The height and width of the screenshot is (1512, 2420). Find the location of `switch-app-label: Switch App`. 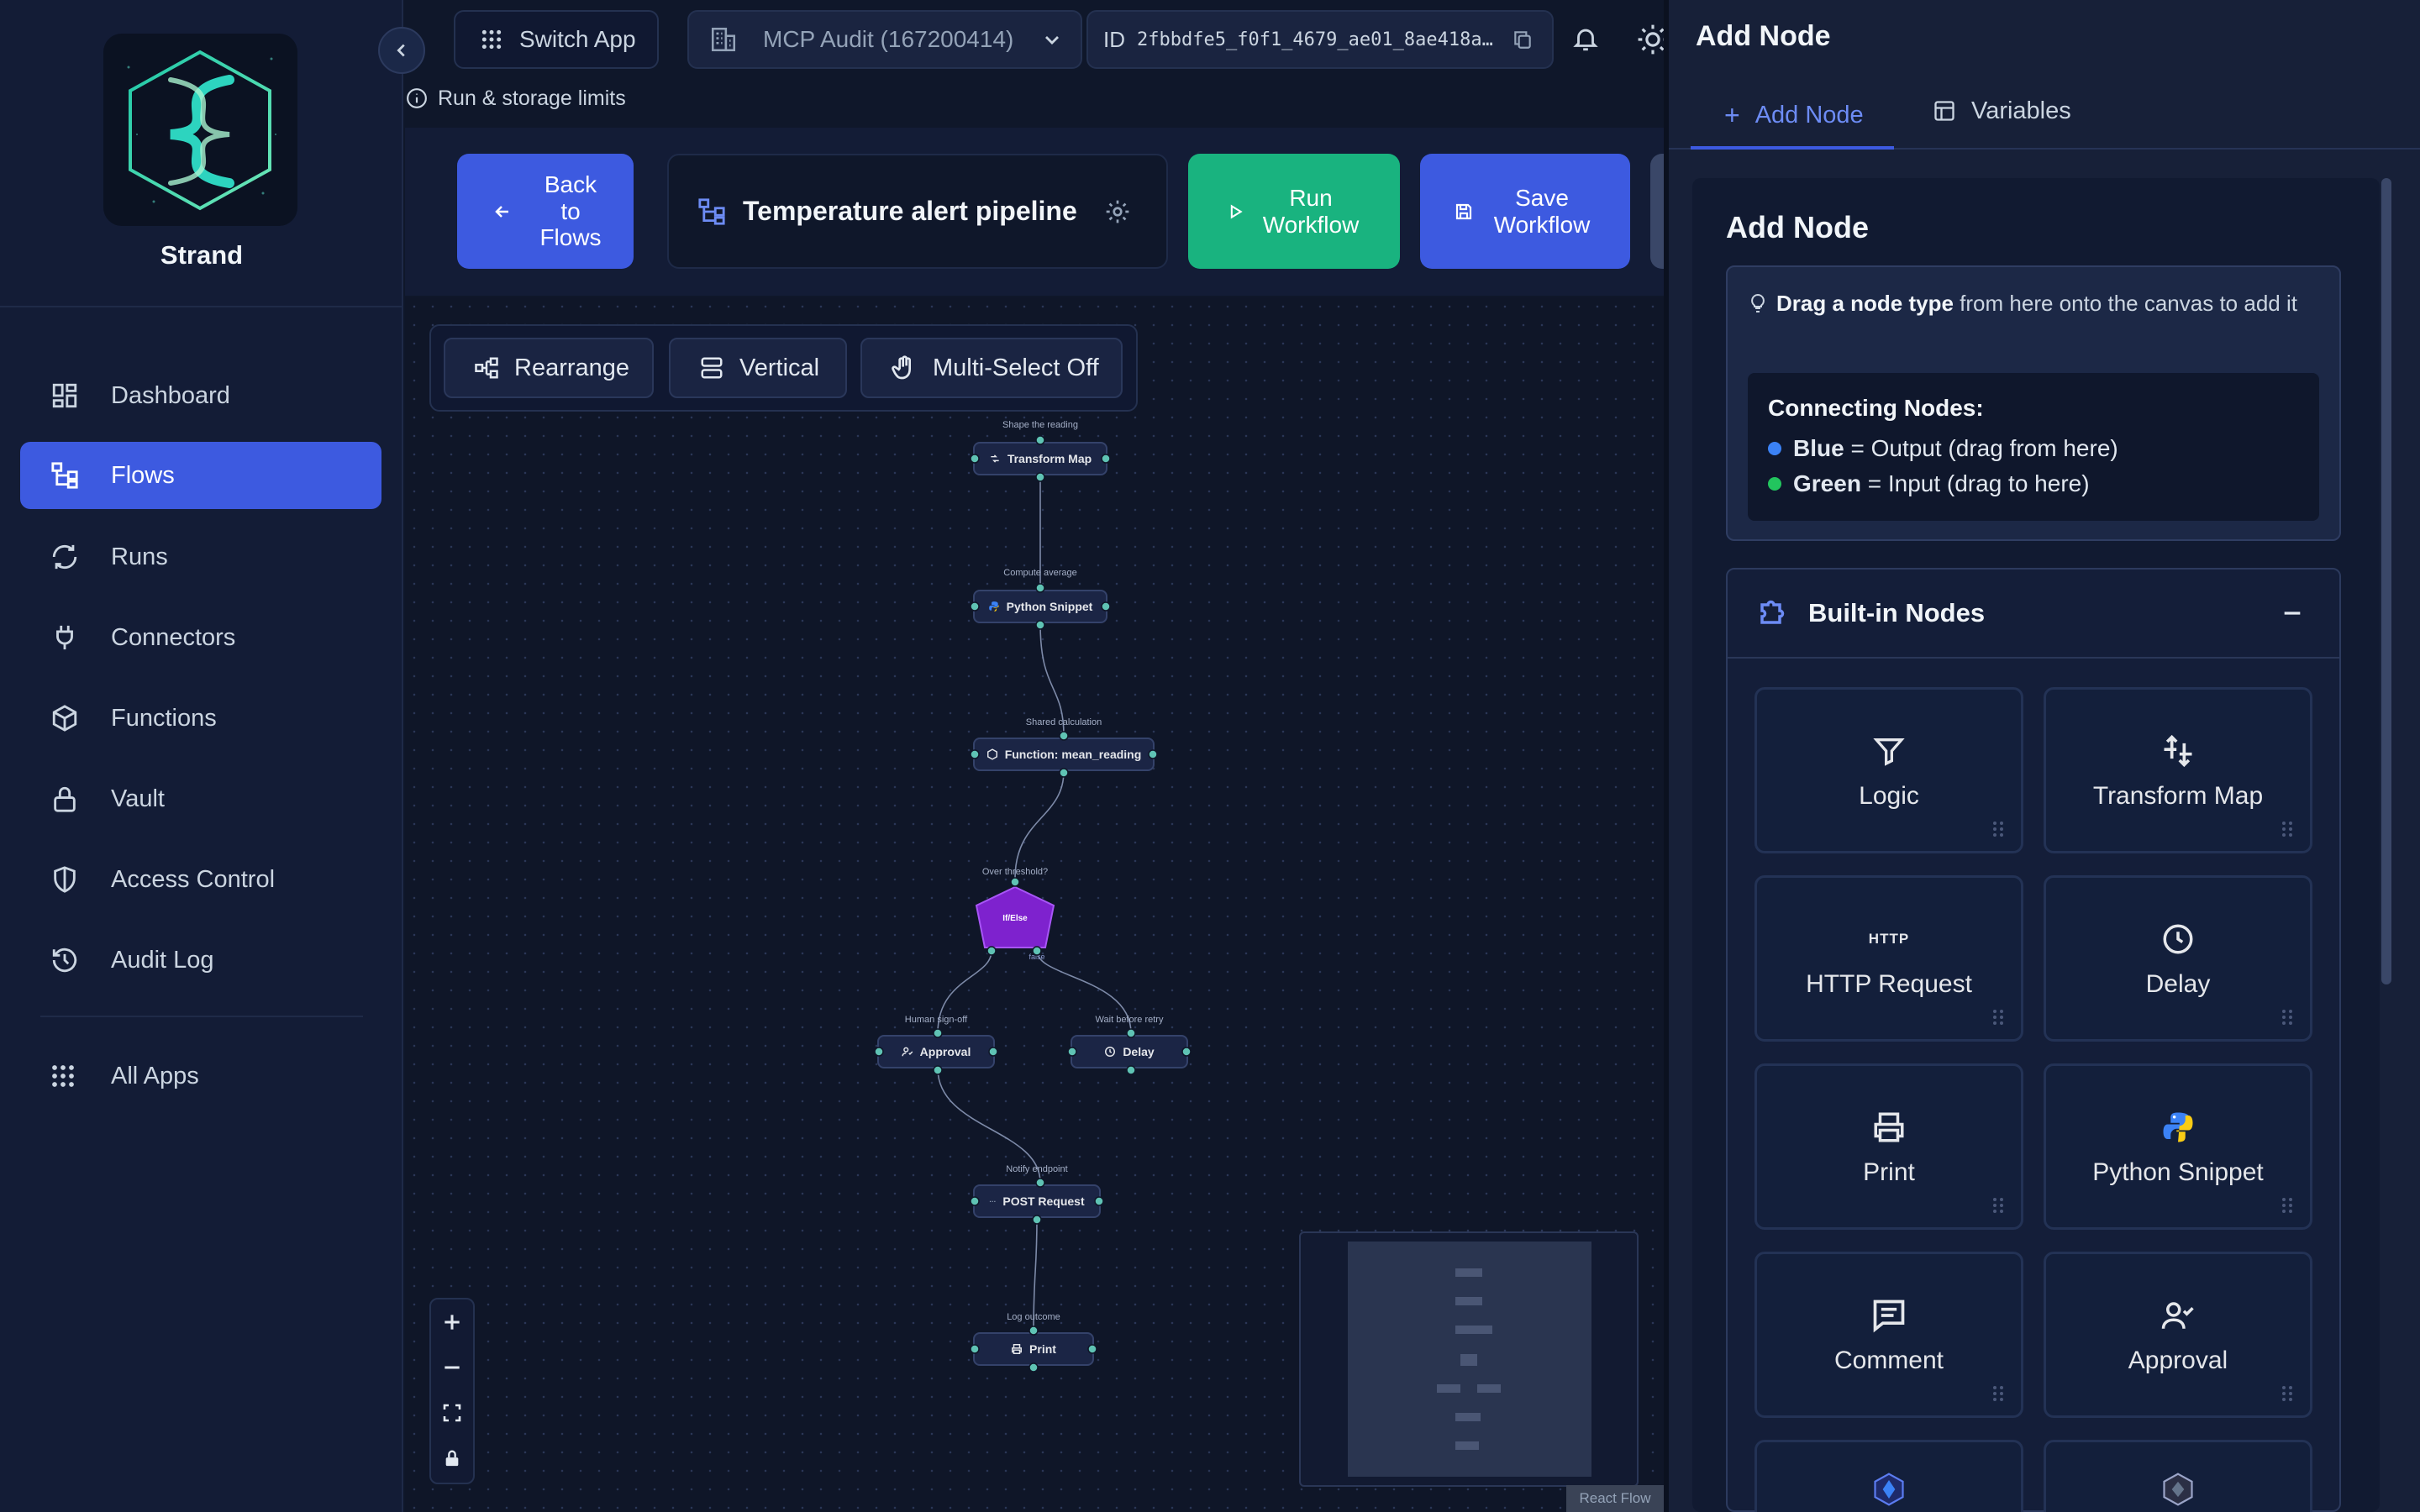

switch-app-label: Switch App is located at coordinates (577, 39).